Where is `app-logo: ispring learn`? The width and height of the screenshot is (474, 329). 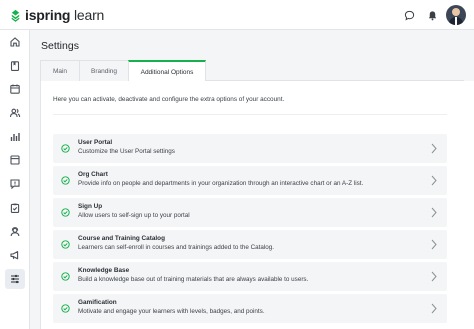
app-logo: ispring learn is located at coordinates (56, 15).